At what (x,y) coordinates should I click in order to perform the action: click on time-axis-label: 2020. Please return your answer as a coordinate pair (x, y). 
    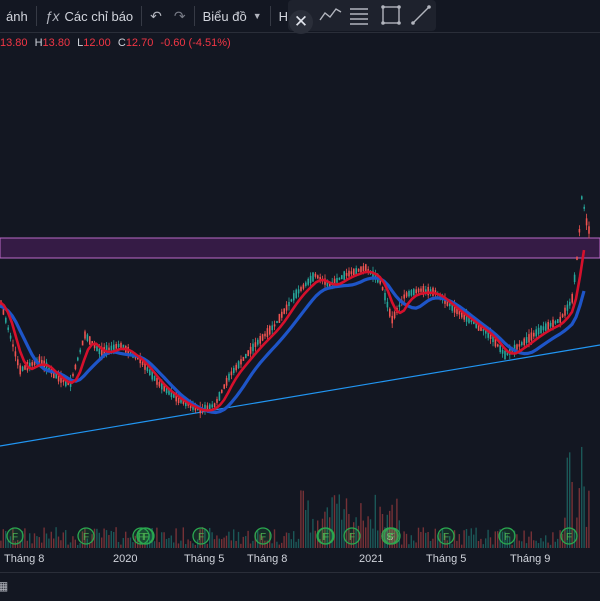
    Looking at the image, I should click on (125, 559).